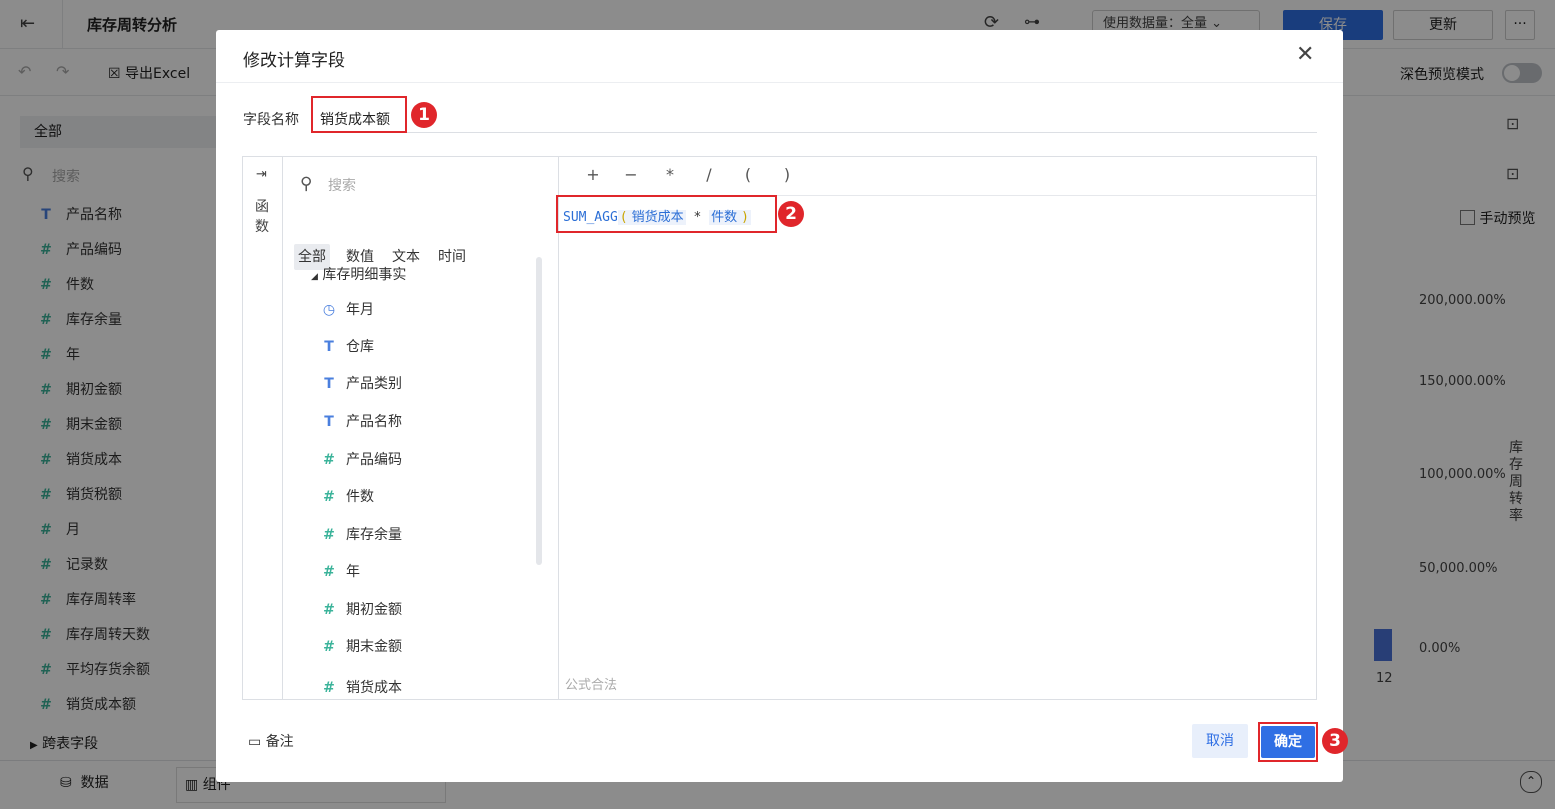 The height and width of the screenshot is (810, 1555). What do you see at coordinates (452, 257) in the screenshot?
I see `category-time: 时间` at bounding box center [452, 257].